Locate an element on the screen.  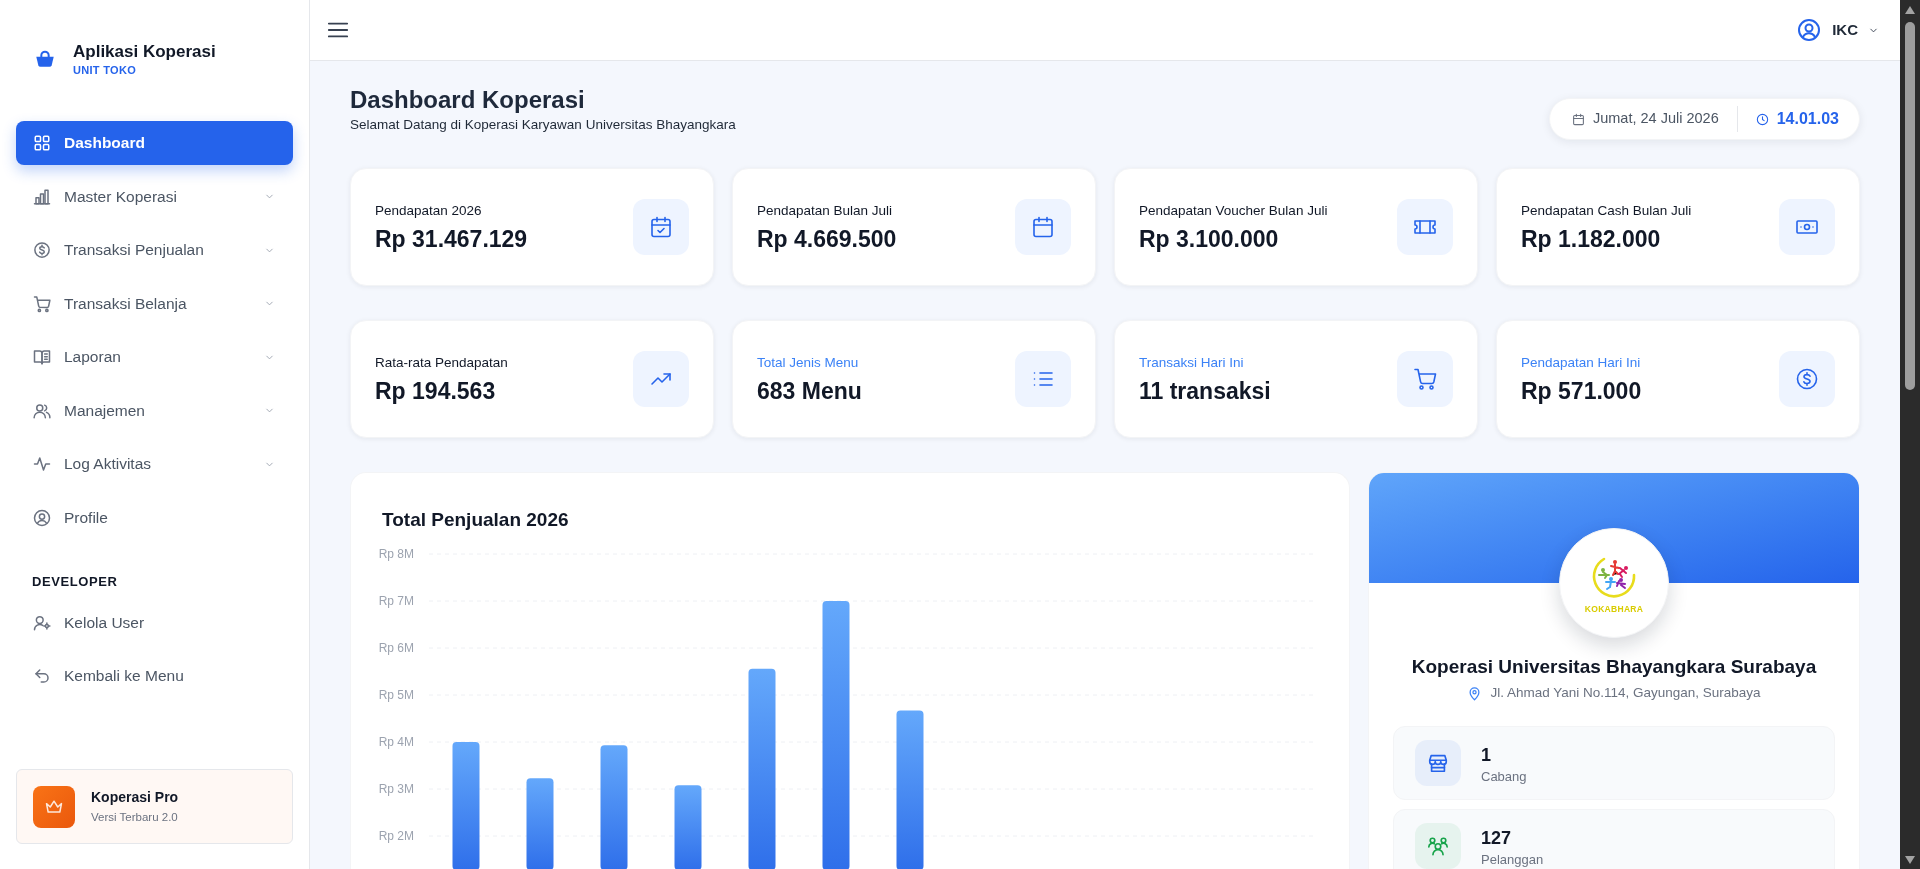
return-arrow-icon is located at coordinates (42, 676).